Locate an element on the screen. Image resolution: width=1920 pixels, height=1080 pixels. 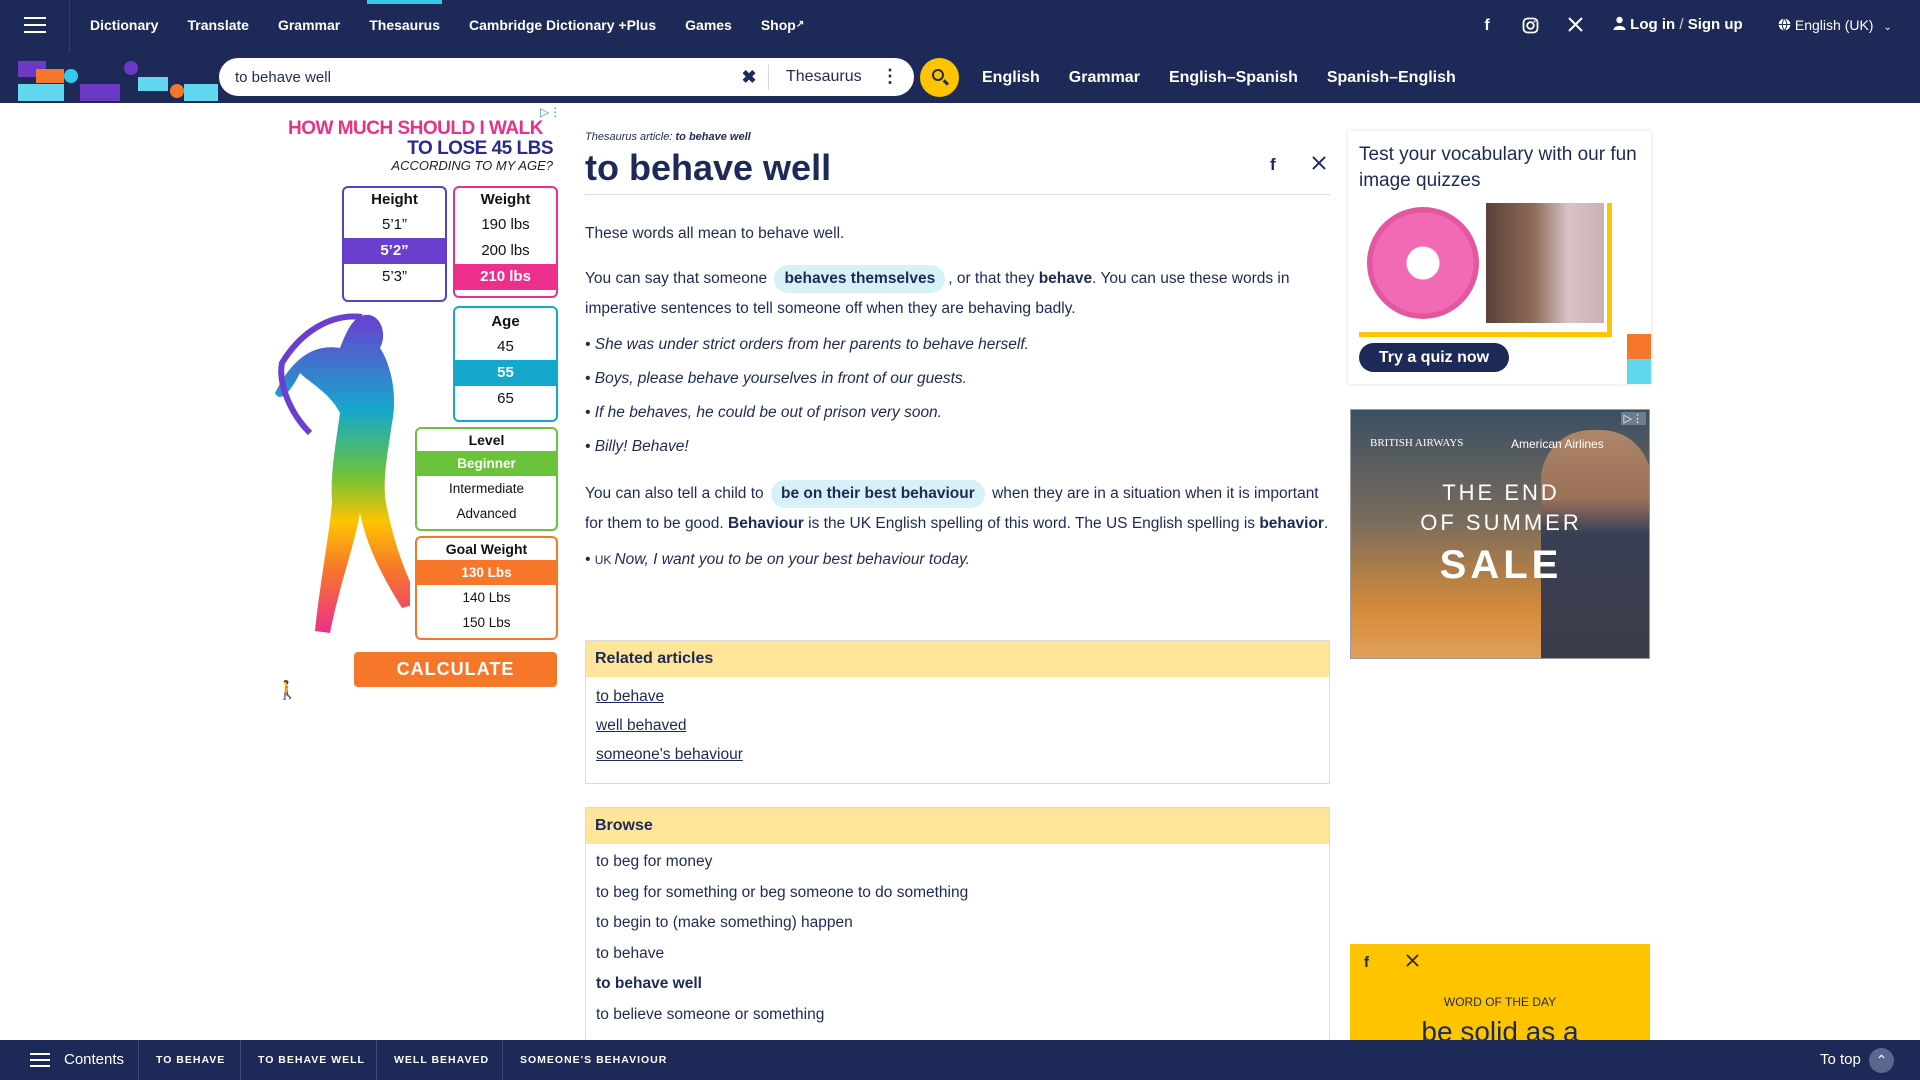
related-articles-heading: Related articles is located at coordinates (957, 659).